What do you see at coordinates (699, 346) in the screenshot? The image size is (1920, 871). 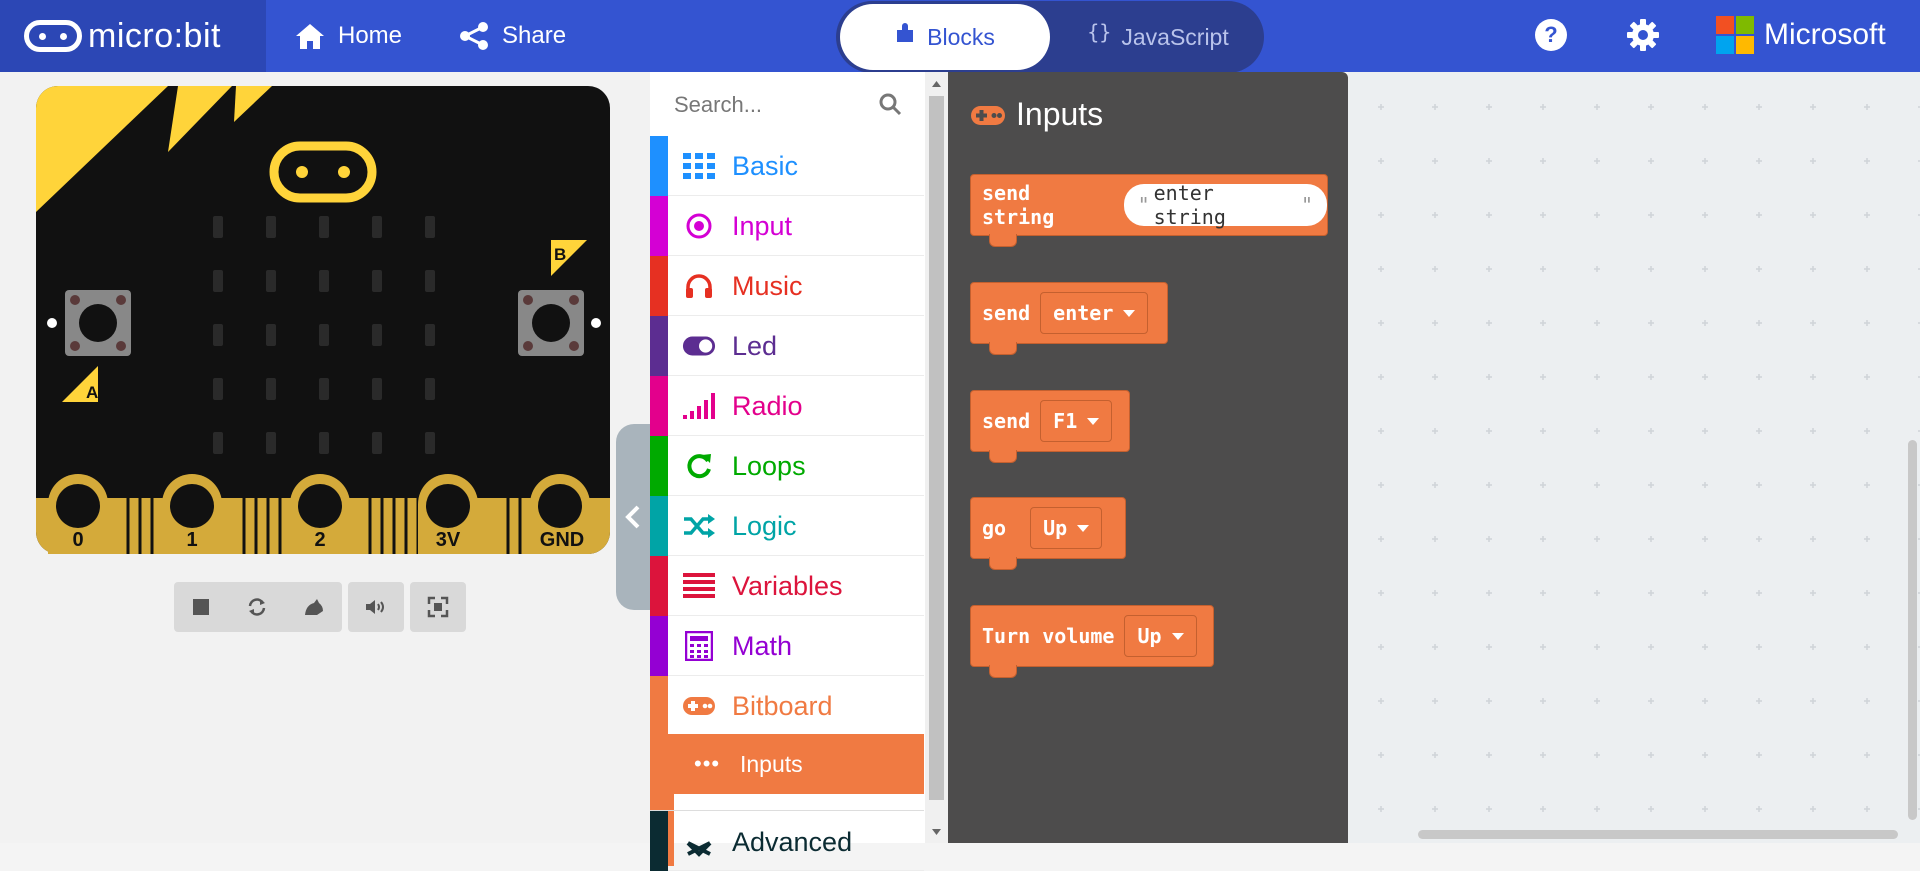 I see `toggle-icon` at bounding box center [699, 346].